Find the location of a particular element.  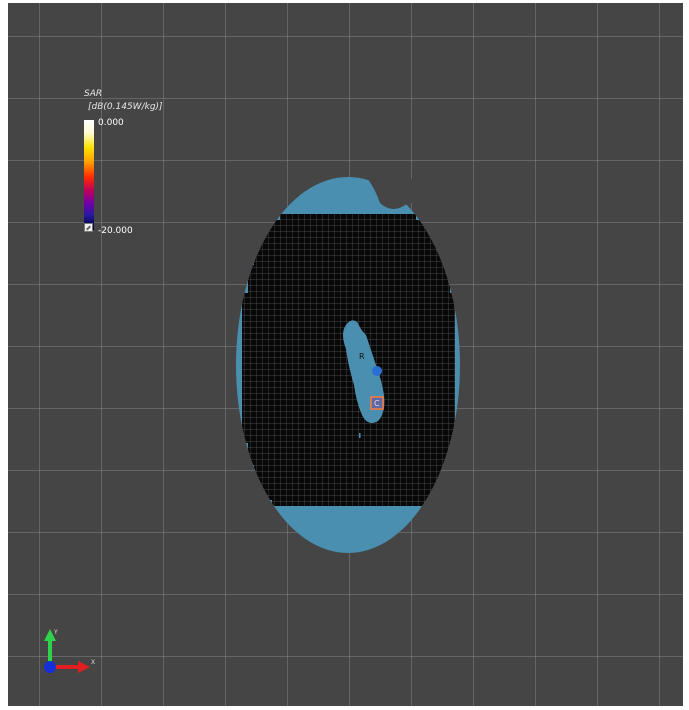

legend-max-value: 0.000 is located at coordinates (111, 123).